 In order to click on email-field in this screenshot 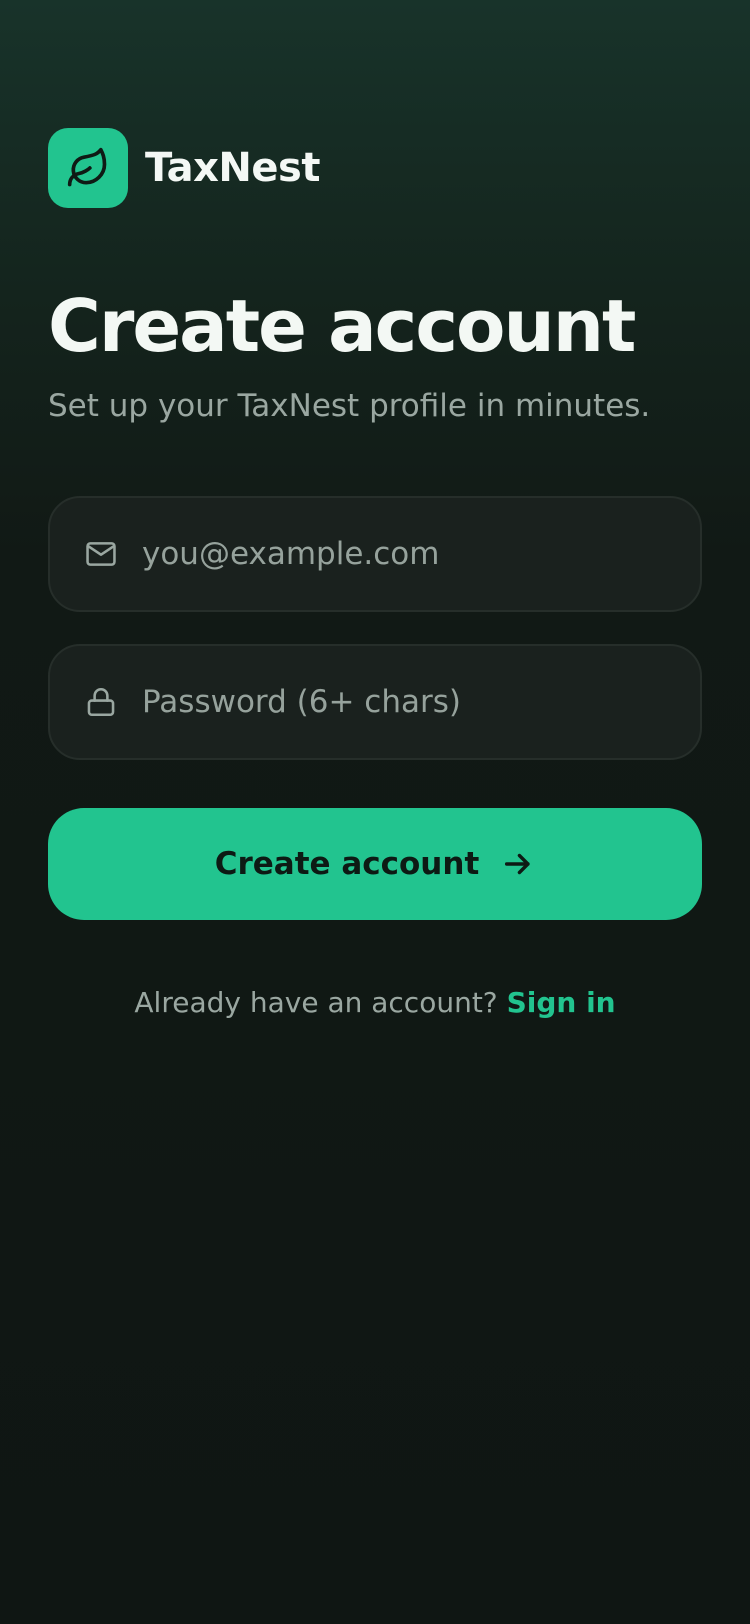, I will do `click(375, 554)`.